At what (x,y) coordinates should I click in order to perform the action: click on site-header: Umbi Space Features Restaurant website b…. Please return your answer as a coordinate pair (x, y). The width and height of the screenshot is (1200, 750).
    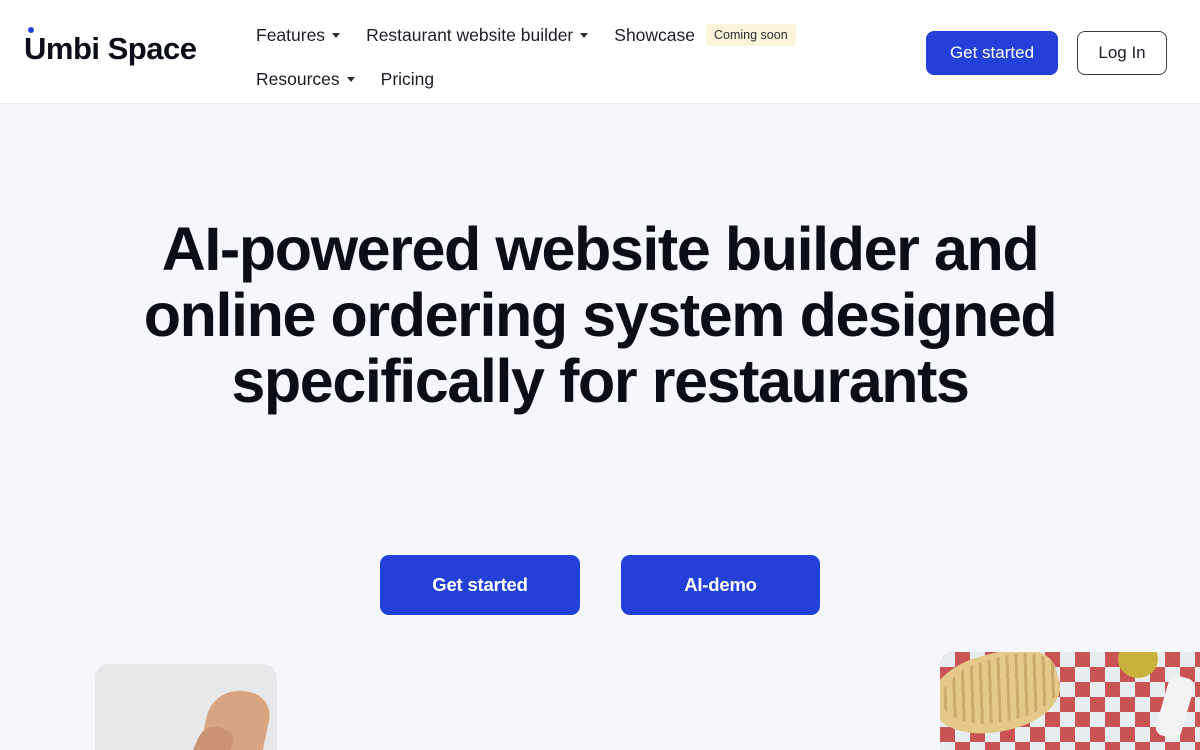
    Looking at the image, I should click on (600, 52).